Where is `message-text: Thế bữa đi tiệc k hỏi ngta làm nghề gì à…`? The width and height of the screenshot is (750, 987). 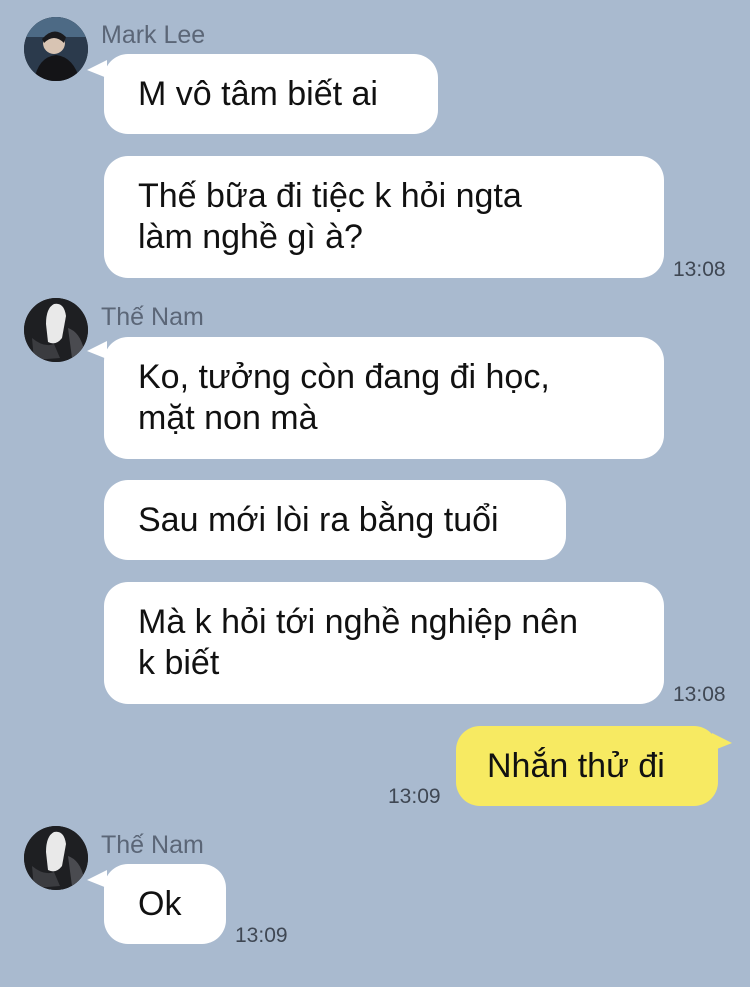 message-text: Thế bữa đi tiệc k hỏi ngta làm nghề gì à… is located at coordinates (330, 216).